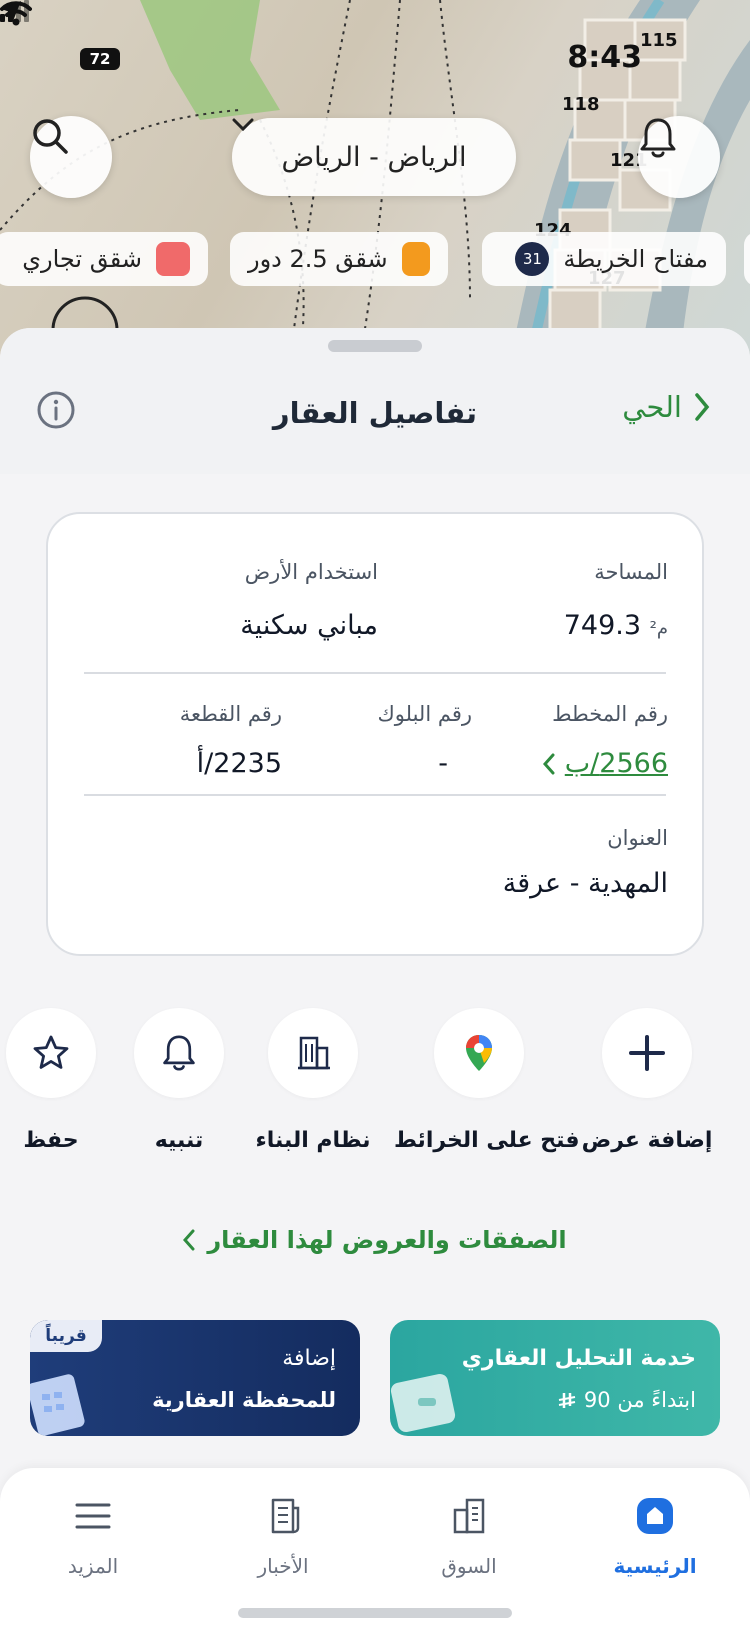 This screenshot has height=1628, width=750. I want to click on sheet-grabber, so click(375, 346).